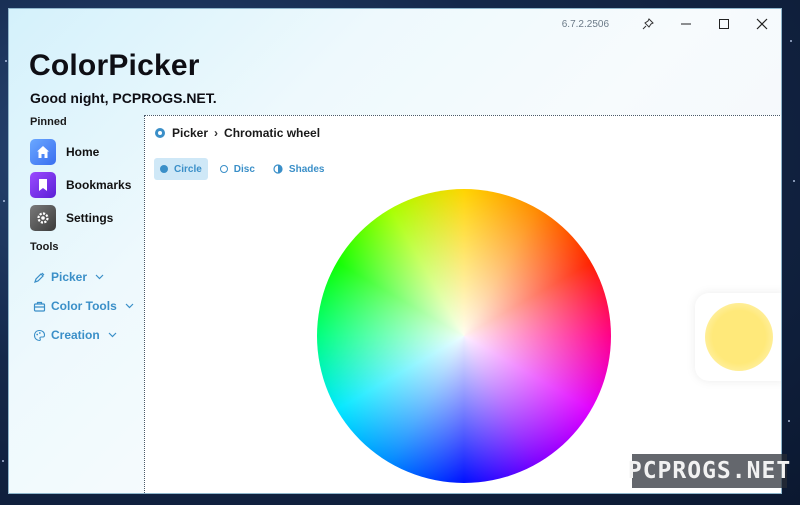 This screenshot has width=800, height=505. I want to click on shades-icon, so click(278, 169).